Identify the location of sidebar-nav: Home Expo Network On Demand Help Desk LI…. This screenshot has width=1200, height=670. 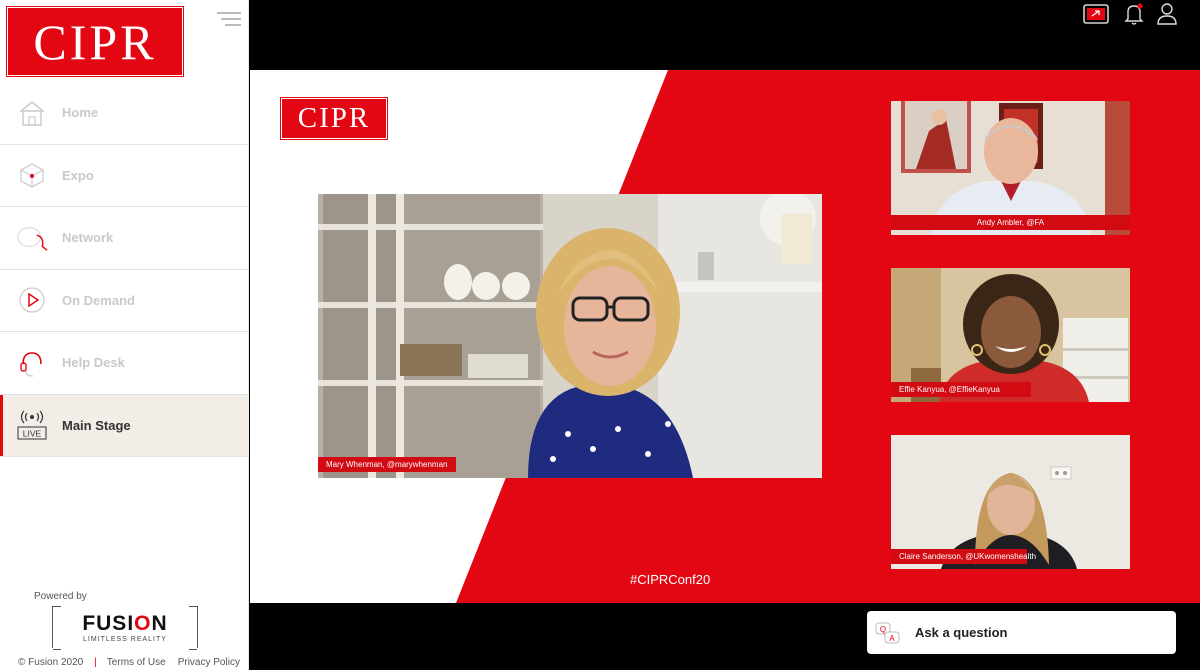
(124, 269).